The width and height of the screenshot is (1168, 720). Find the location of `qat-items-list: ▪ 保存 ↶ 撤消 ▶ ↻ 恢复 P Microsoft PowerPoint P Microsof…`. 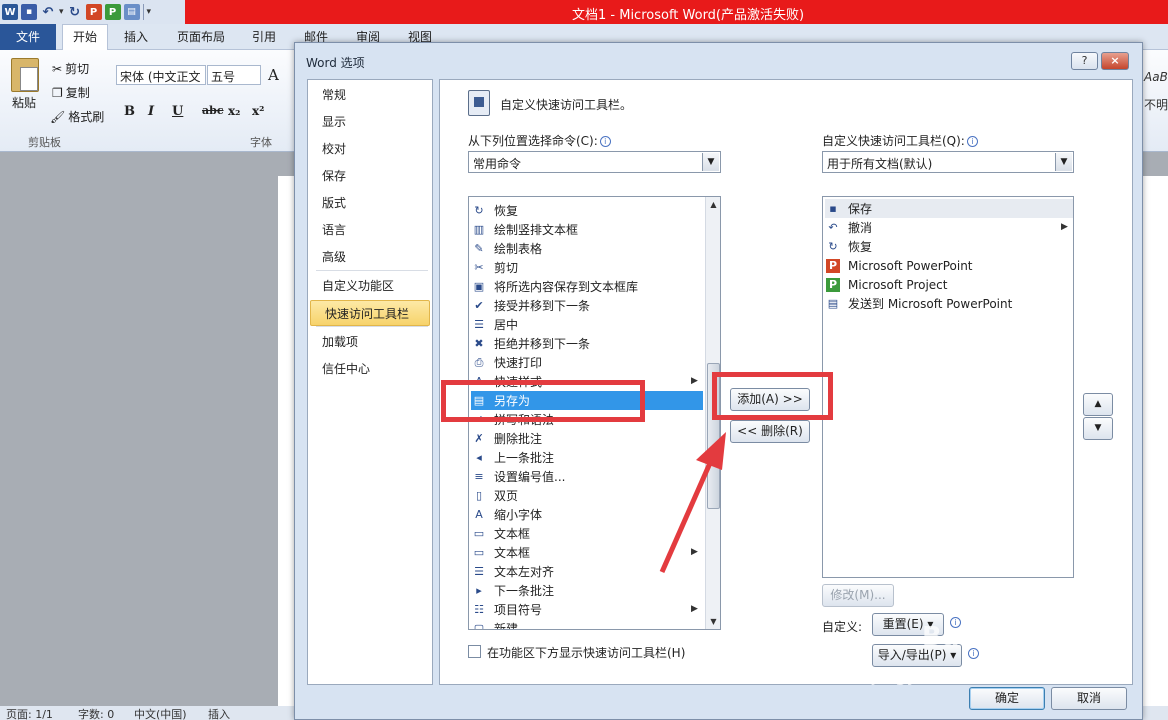

qat-items-list: ▪ 保存 ↶ 撤消 ▶ ↻ 恢复 P Microsoft PowerPoint P Microsof… is located at coordinates (948, 387).